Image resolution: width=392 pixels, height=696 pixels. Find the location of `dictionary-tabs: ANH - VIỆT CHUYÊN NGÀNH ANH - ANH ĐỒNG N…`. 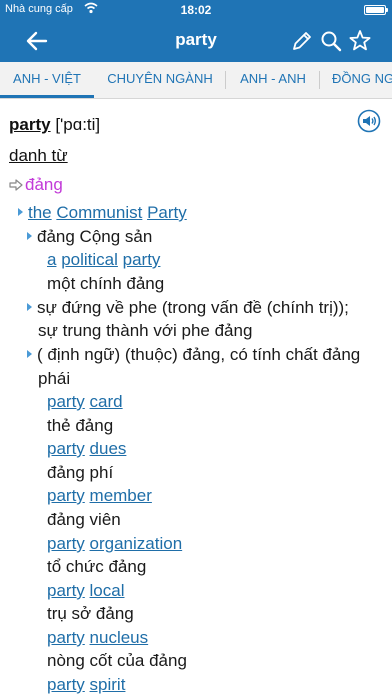

dictionary-tabs: ANH - VIỆT CHUYÊN NGÀNH ANH - ANH ĐỒNG N… is located at coordinates (196, 80).